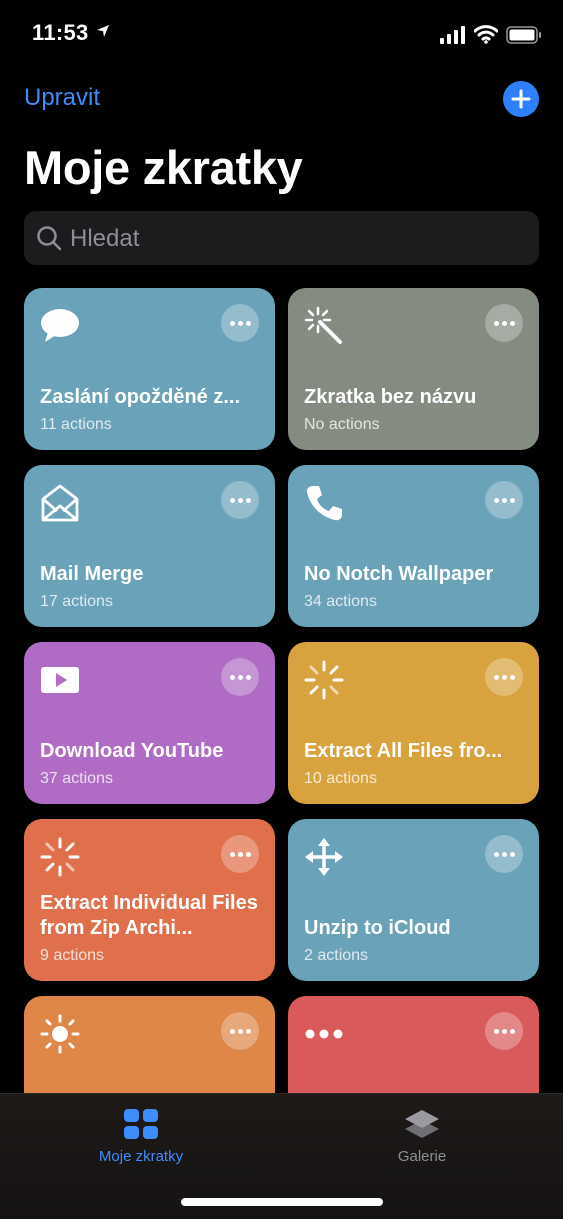 The width and height of the screenshot is (563, 1219). Describe the element at coordinates (324, 857) in the screenshot. I see `move-arrows-icon` at that location.